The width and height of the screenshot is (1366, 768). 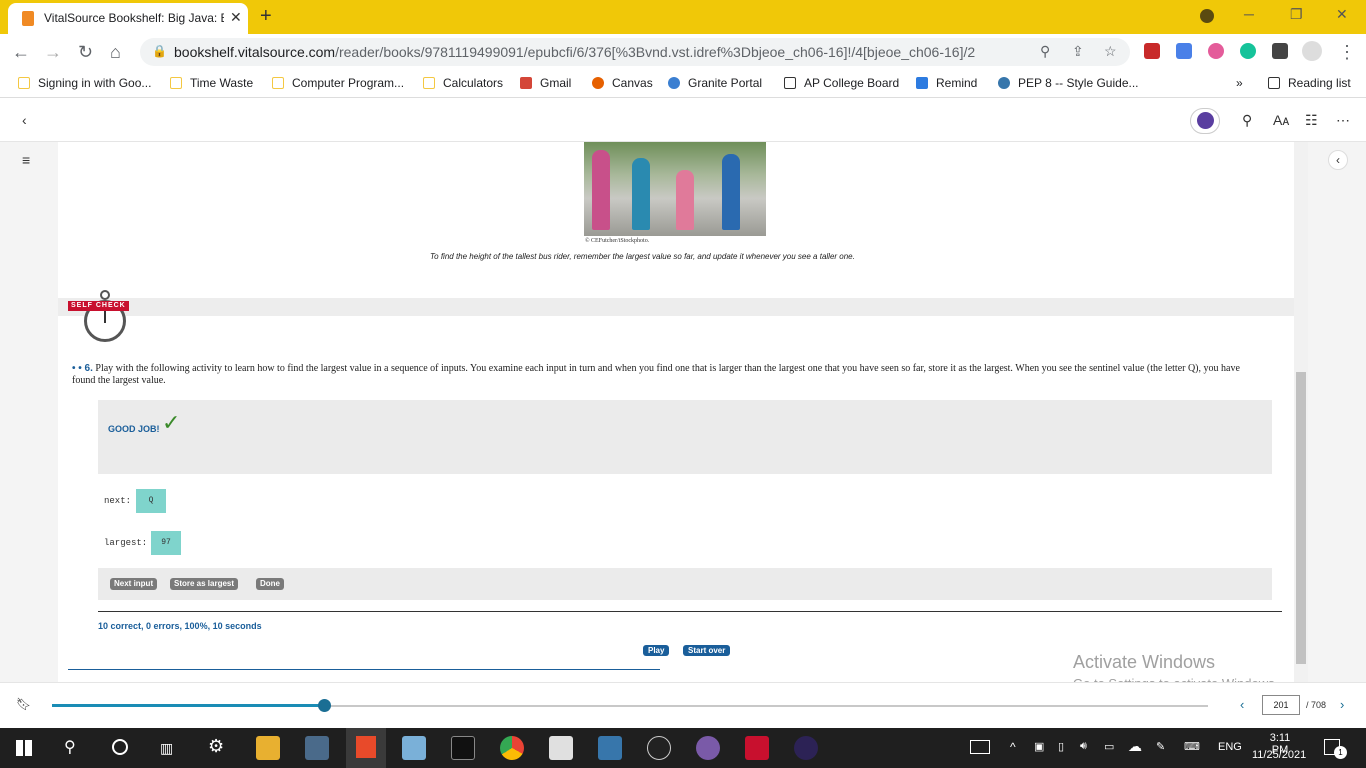 What do you see at coordinates (545, 83) in the screenshot?
I see `bookmark-gmail: Gmail` at bounding box center [545, 83].